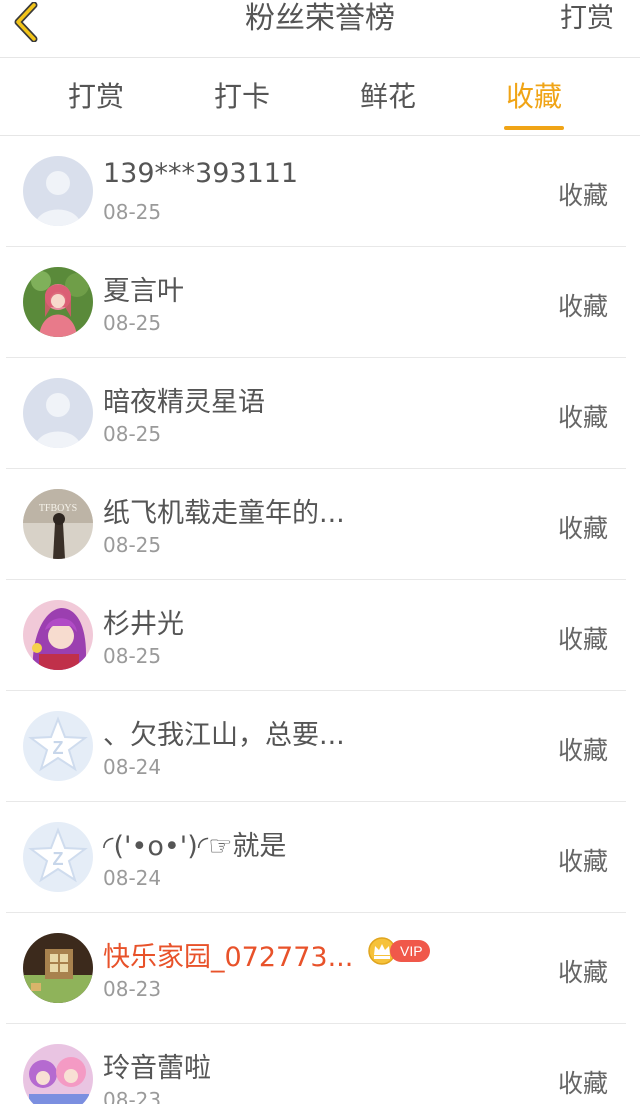  I want to click on vip-badge: VIP, so click(399, 951).